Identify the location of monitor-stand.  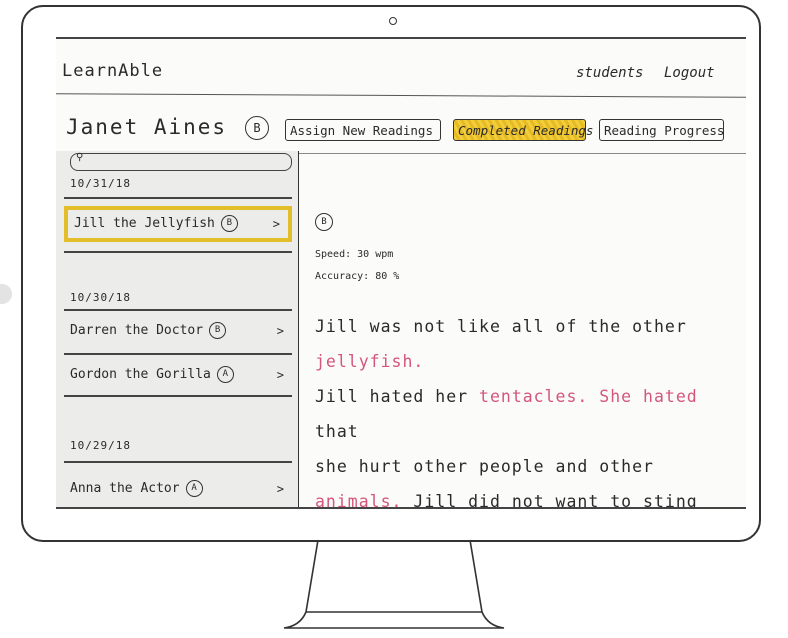
(394, 584).